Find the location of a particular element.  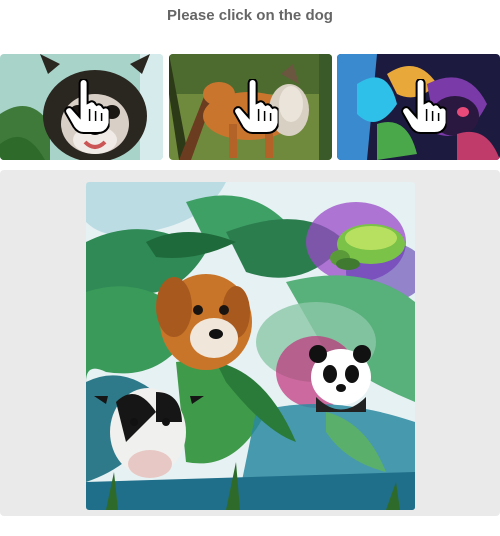

footer-bar is located at coordinates (250, 530).